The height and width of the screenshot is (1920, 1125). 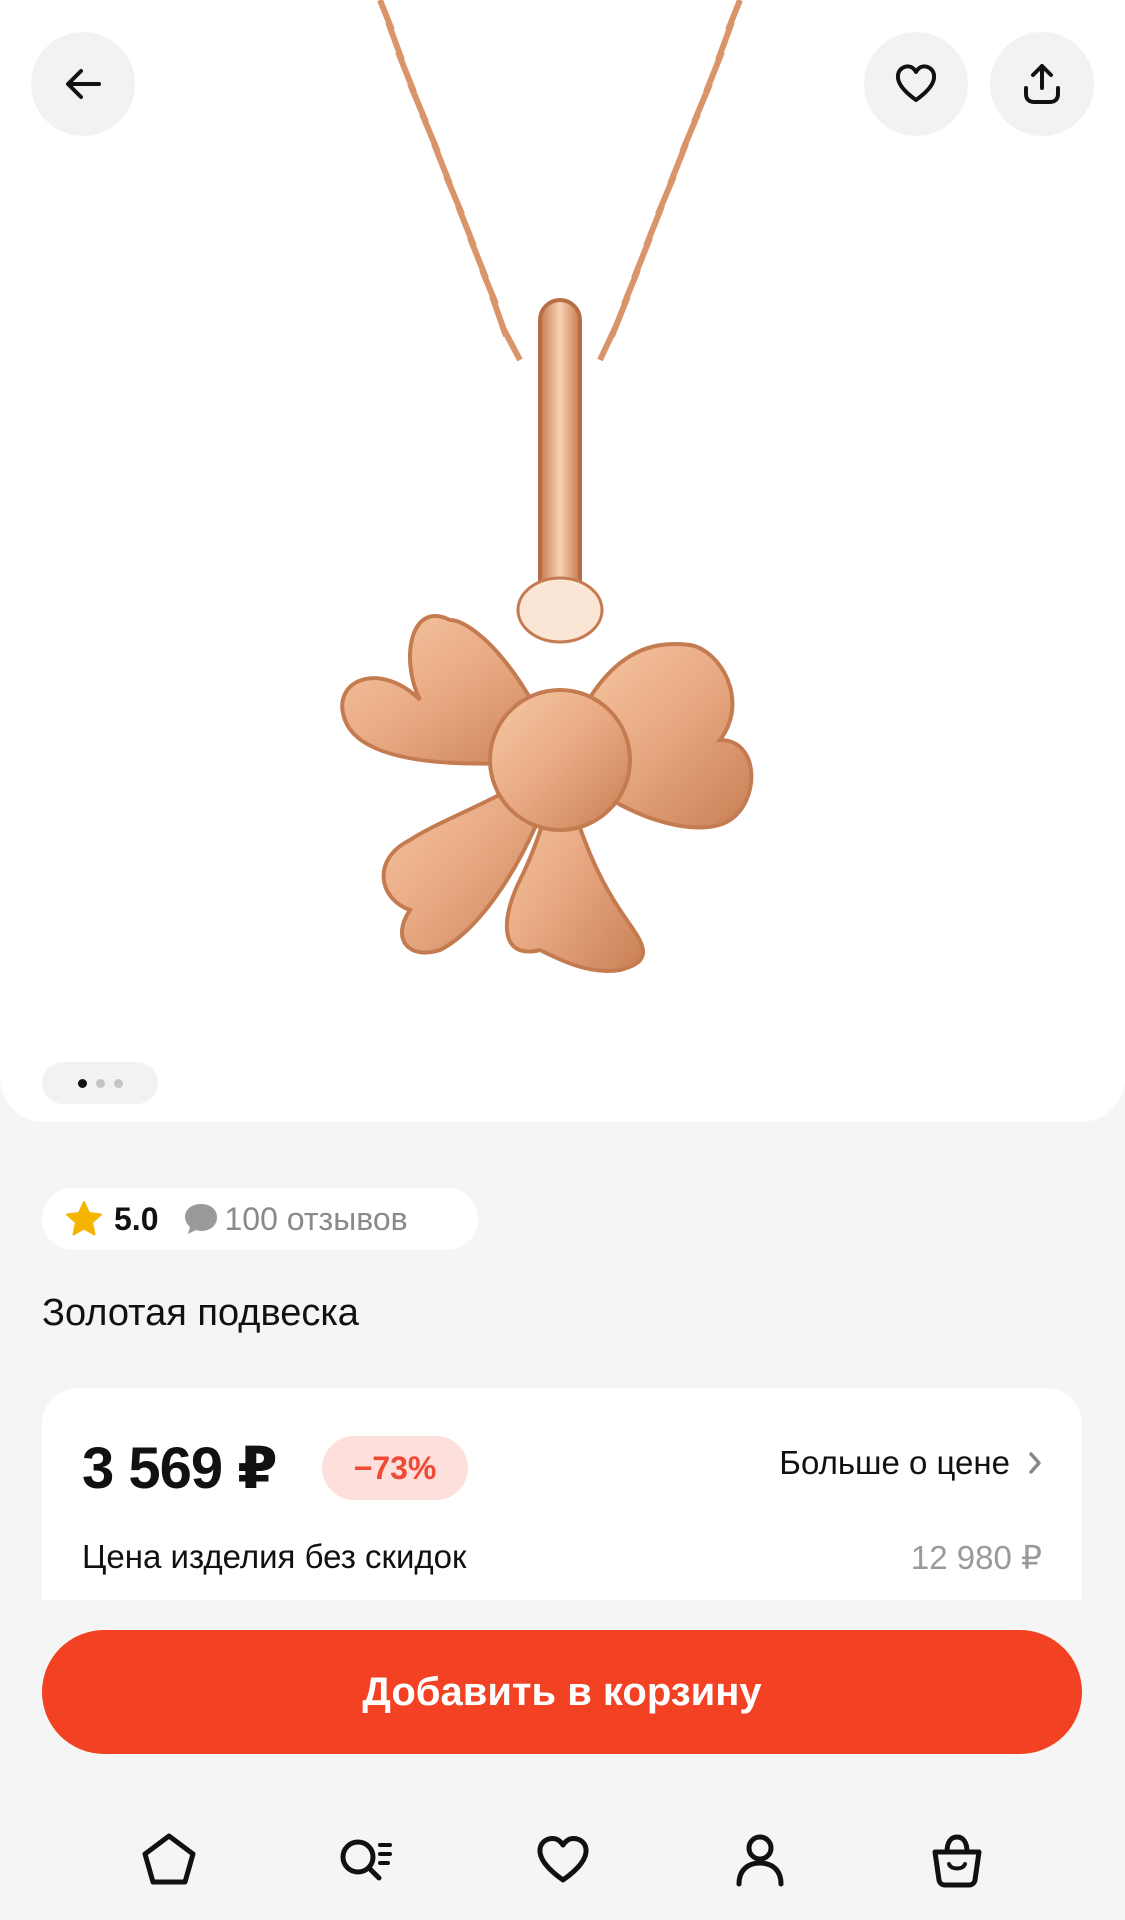 I want to click on tab-cart, so click(x=957, y=1860).